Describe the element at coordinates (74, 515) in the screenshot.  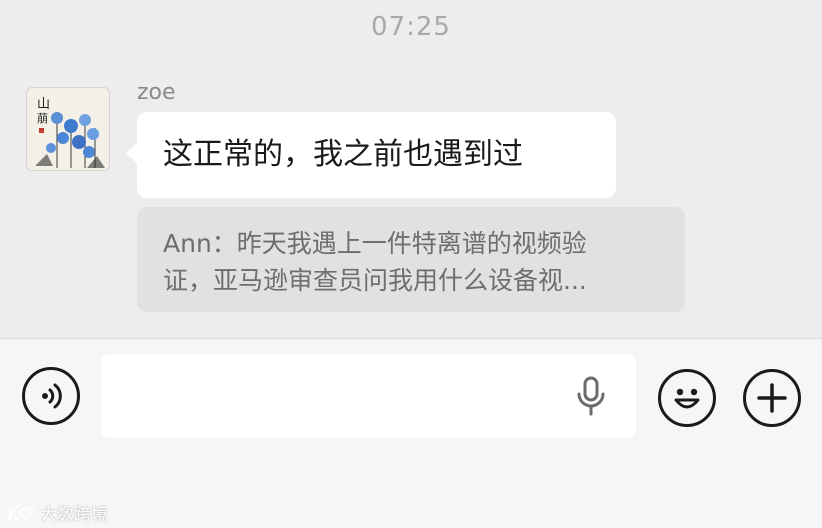
I see `watermark-text: 大数跨境` at that location.